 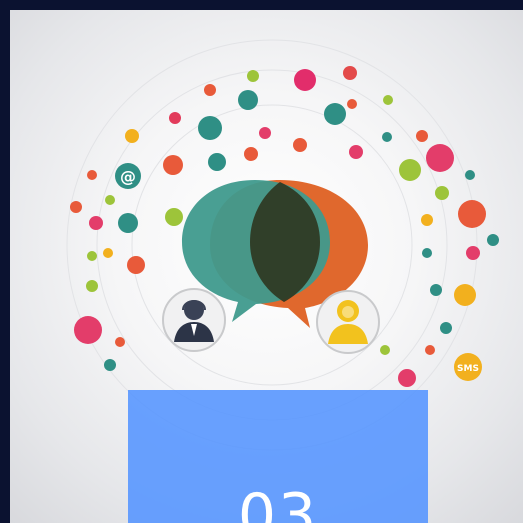 I want to click on female-support-agent-icon, so click(x=348, y=322).